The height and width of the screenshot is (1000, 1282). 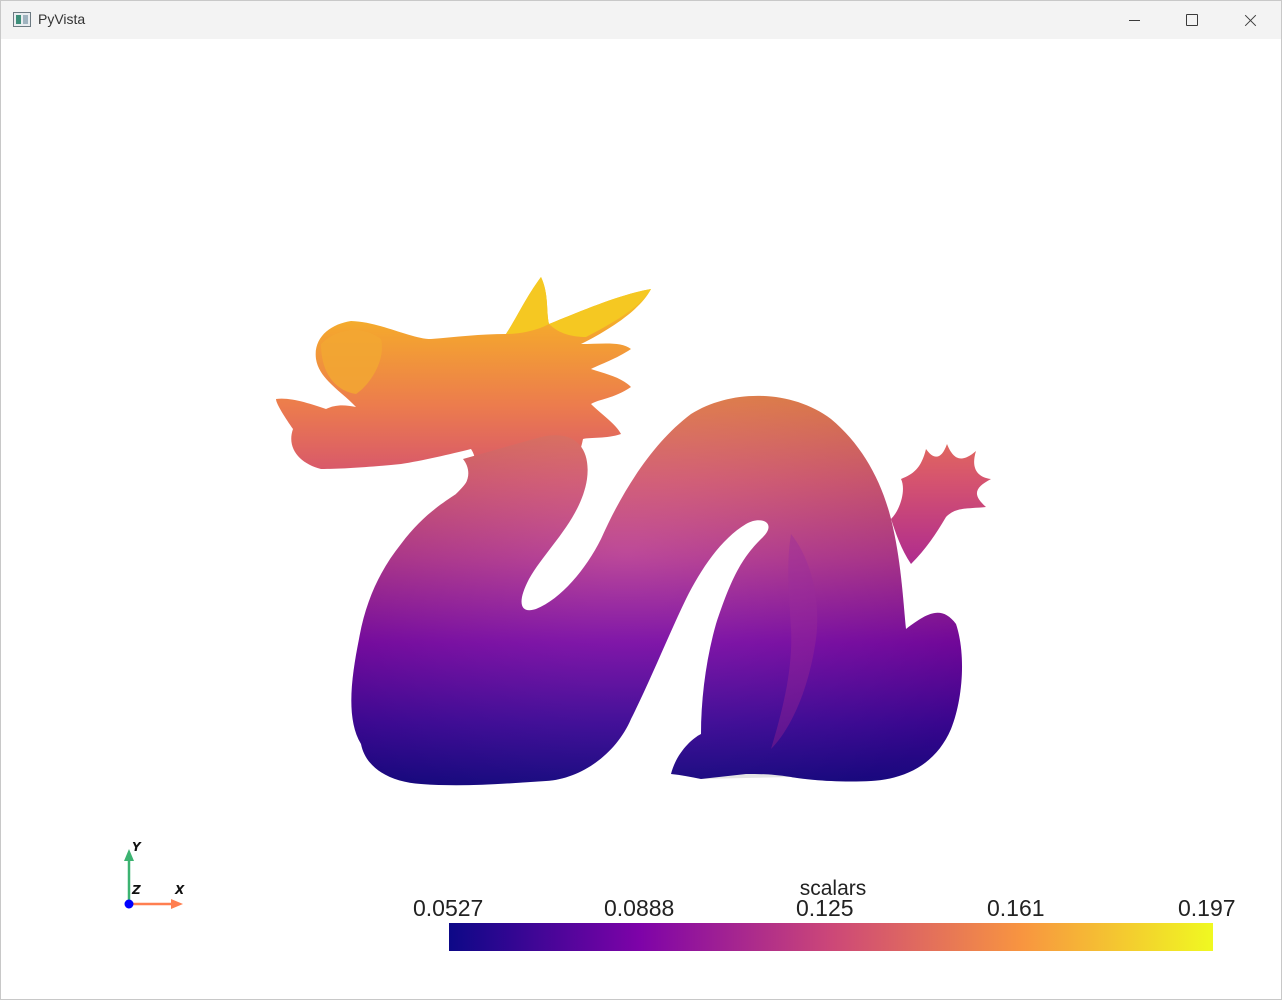 I want to click on scalar-bar-label: 0.0527, so click(x=448, y=908).